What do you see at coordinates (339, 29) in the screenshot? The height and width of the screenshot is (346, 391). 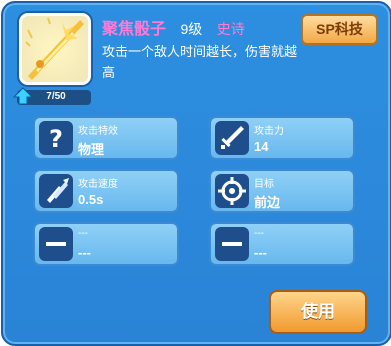 I see `sp-tech-button: SP科技` at bounding box center [339, 29].